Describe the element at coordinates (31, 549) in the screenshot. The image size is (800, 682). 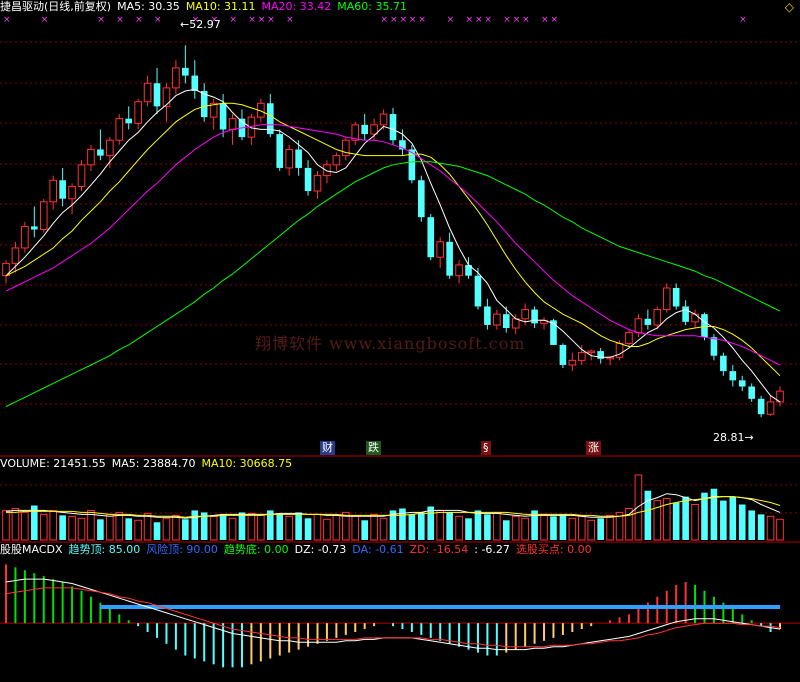
I see `indicator-name: 股股MACDX` at that location.